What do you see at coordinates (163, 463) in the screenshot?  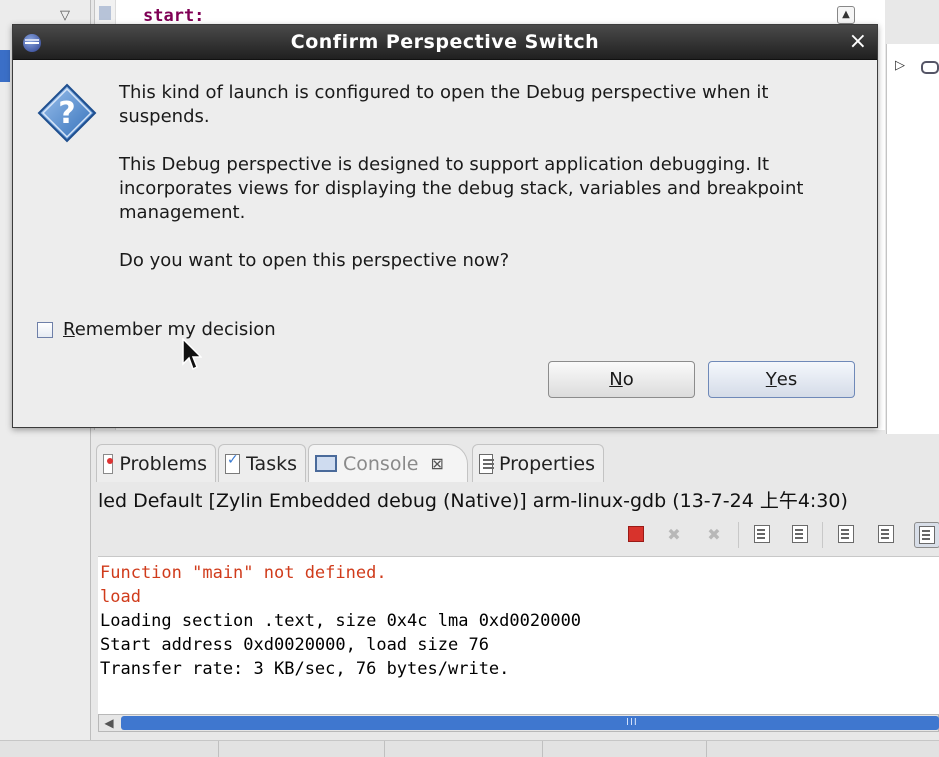 I see `tab-label: Problems` at bounding box center [163, 463].